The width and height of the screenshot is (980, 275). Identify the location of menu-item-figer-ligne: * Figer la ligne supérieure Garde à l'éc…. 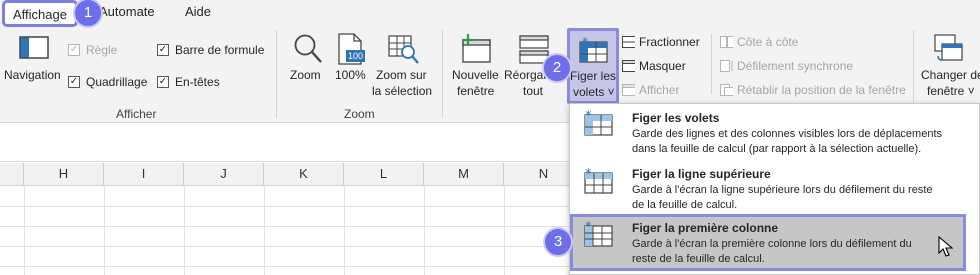
(774, 188).